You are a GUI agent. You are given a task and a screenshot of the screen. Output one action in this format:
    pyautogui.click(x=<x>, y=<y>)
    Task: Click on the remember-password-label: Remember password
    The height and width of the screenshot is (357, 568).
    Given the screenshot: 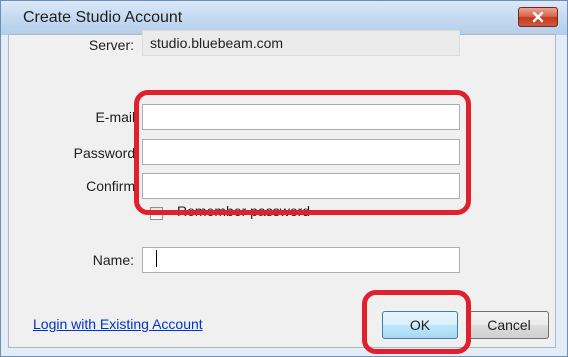 What is the action you would take?
    pyautogui.click(x=243, y=211)
    